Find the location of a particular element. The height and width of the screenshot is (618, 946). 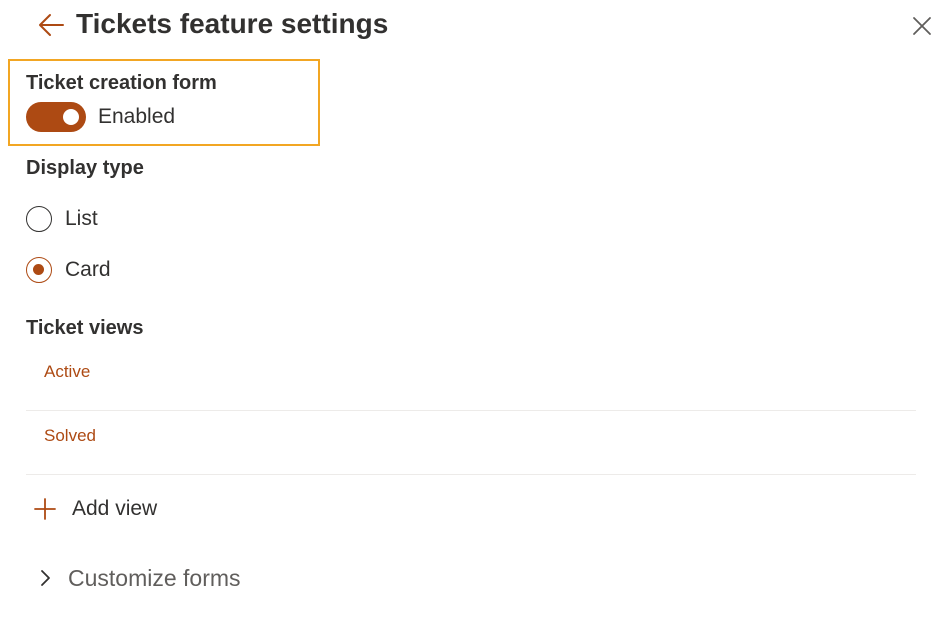

customize-forms-expander: Customize forms is located at coordinates (139, 578).